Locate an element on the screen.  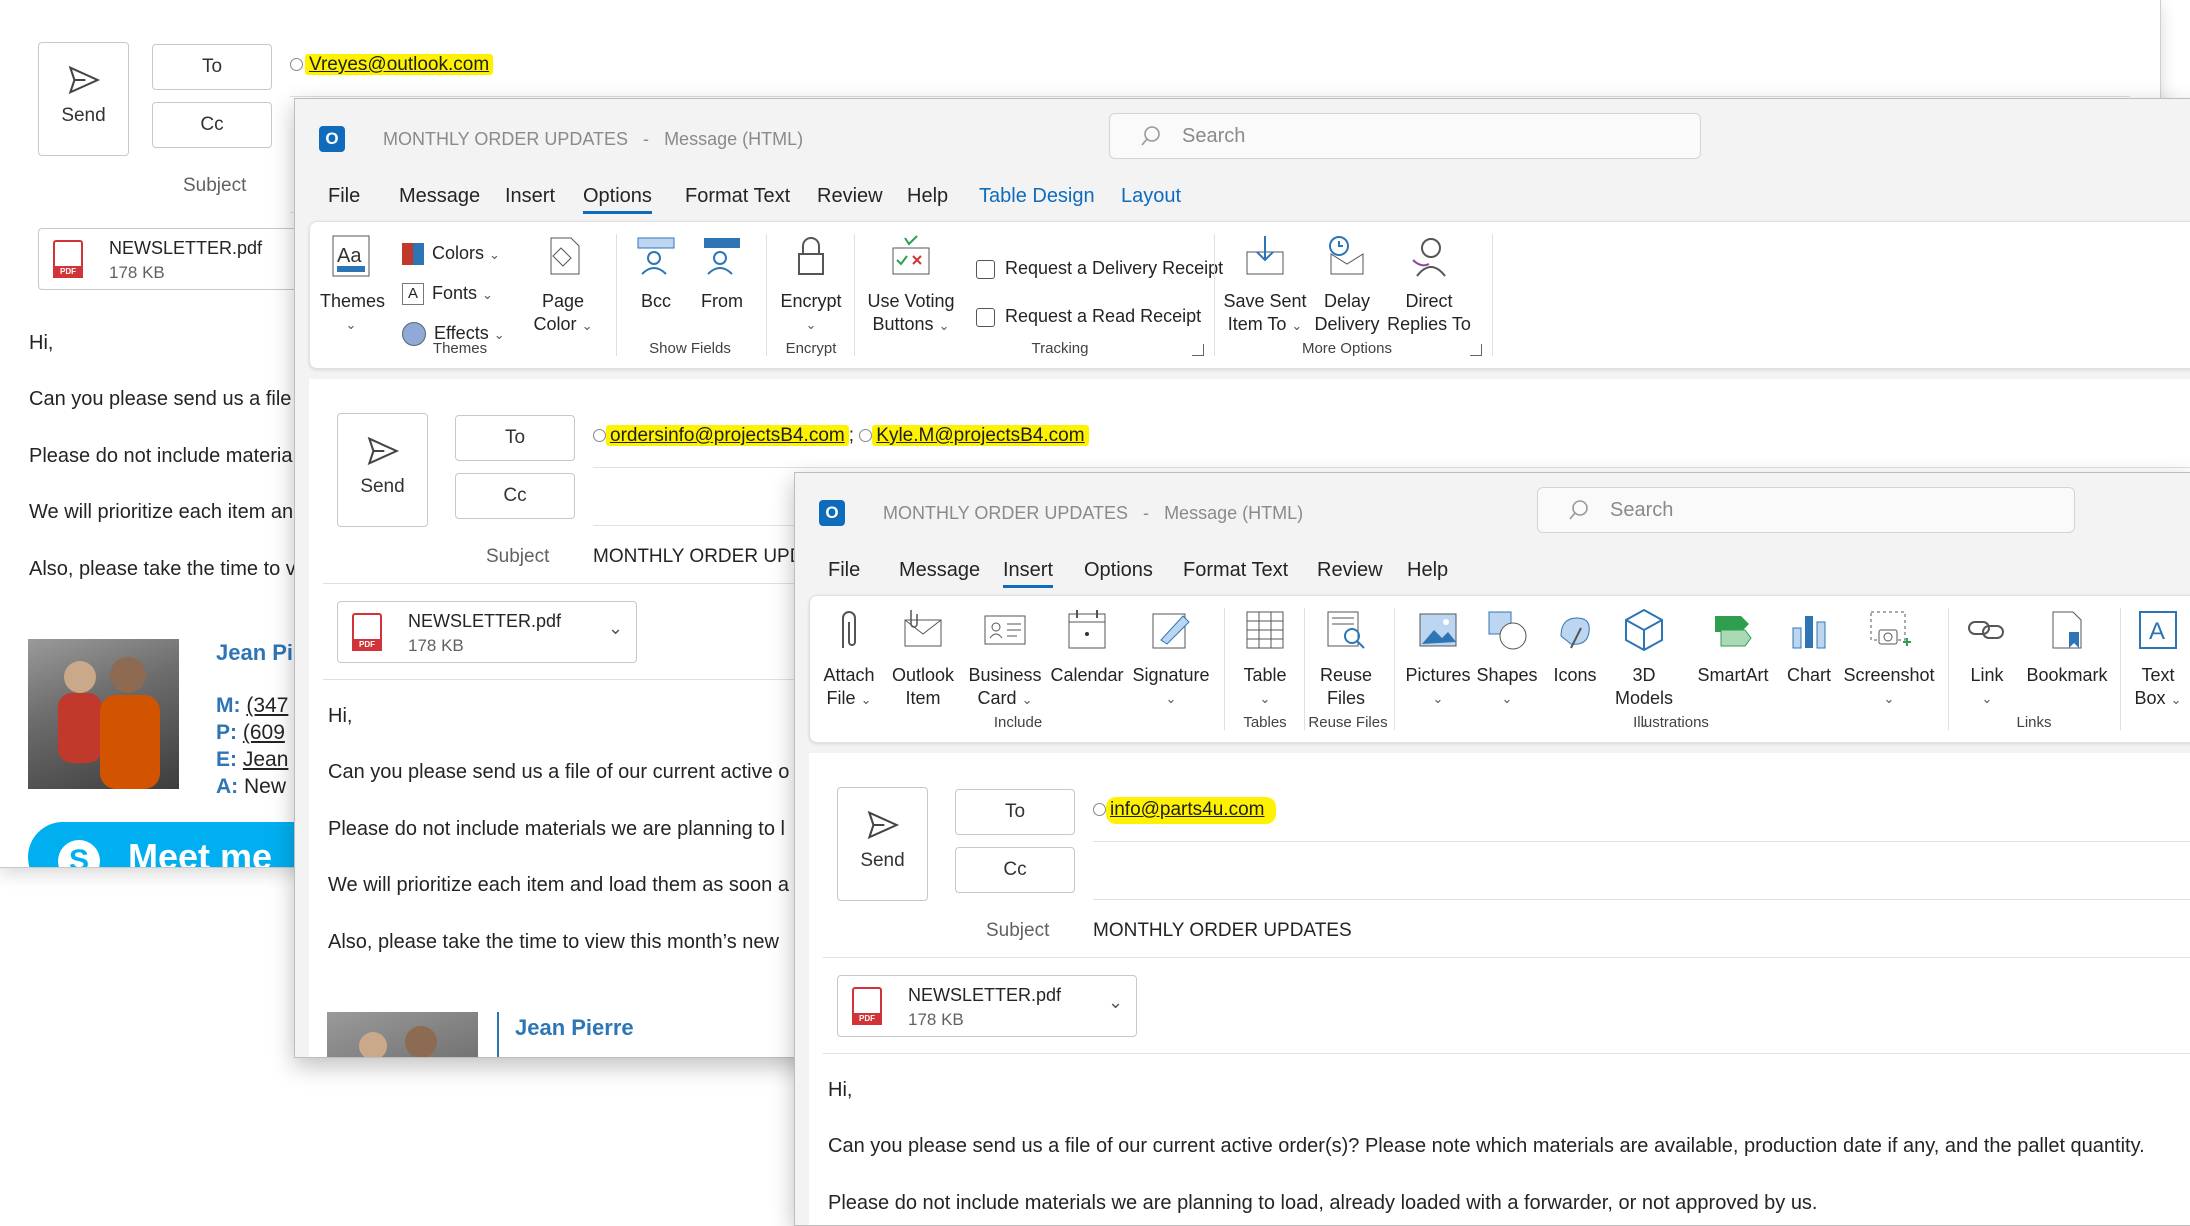
direct-replies-button: Direct Replies To is located at coordinates (1429, 285).